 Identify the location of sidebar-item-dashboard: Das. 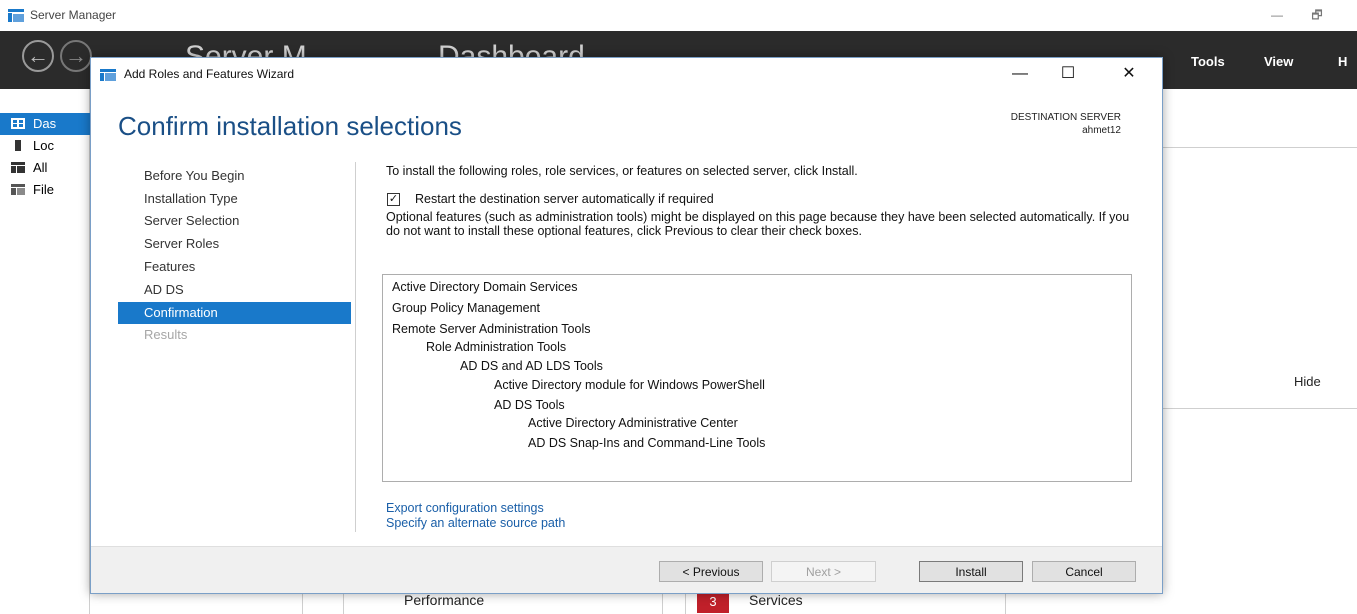
(45, 124).